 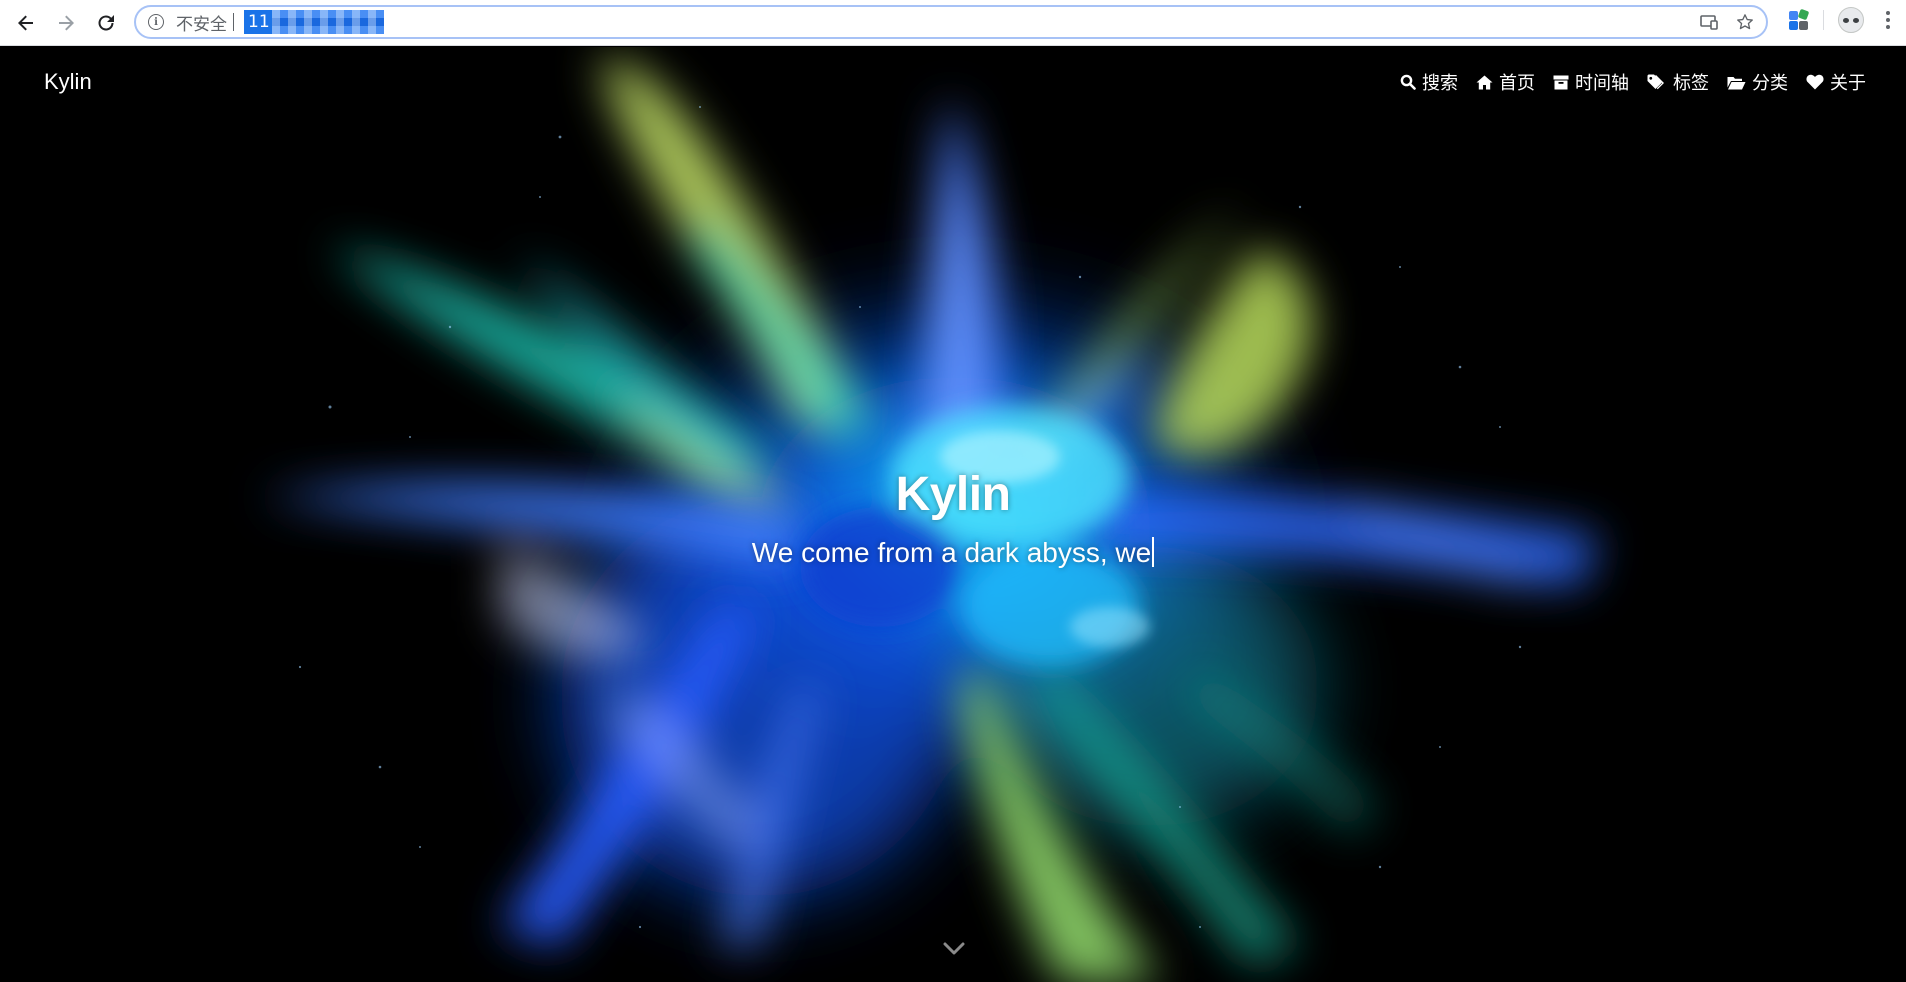 I want to click on reload-button, so click(x=106, y=23).